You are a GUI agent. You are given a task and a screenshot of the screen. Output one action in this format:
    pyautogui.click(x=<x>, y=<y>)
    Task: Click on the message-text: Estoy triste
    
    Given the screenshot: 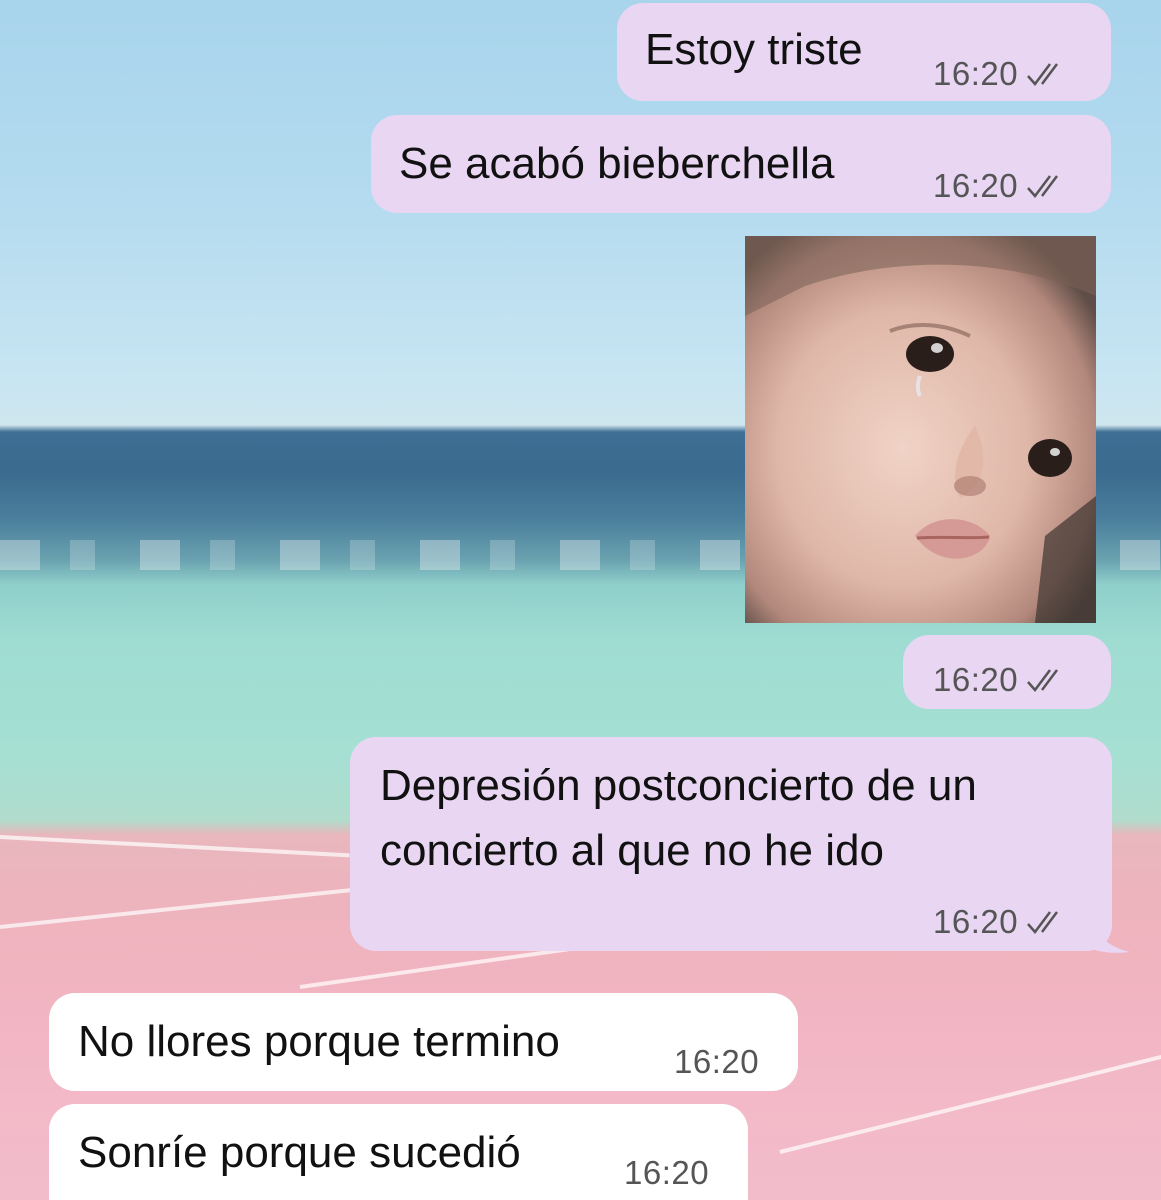 What is the action you would take?
    pyautogui.click(x=754, y=49)
    